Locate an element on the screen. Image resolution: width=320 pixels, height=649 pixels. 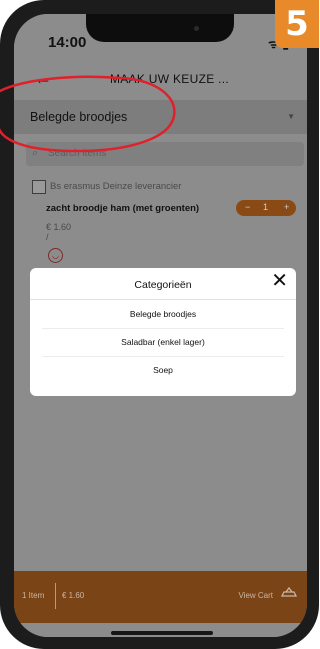
chevron-down-icon: ▼ is located at coordinates (291, 116).